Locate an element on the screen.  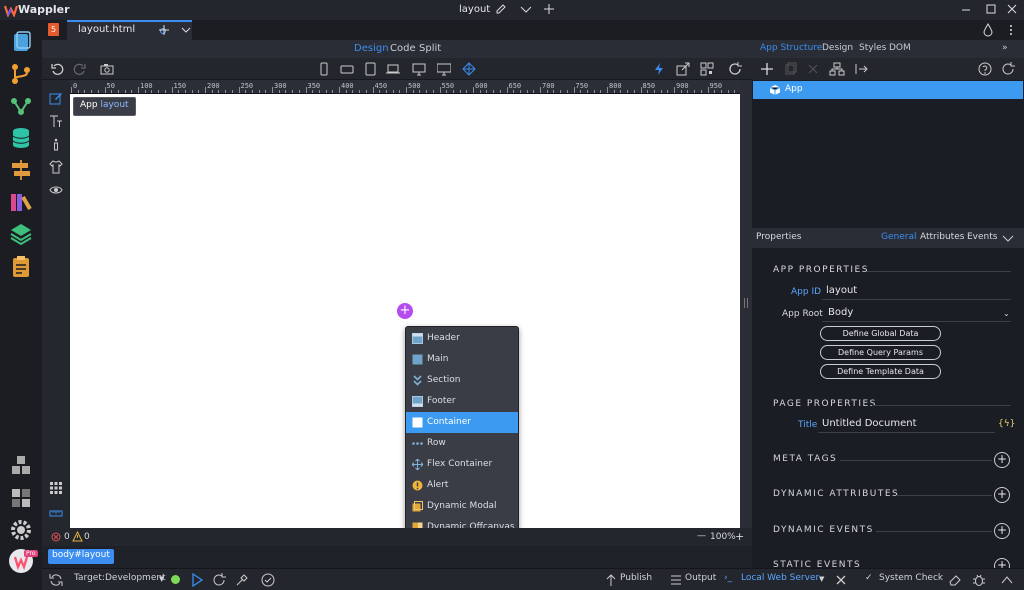
prop-tab-general: General is located at coordinates (898, 237).